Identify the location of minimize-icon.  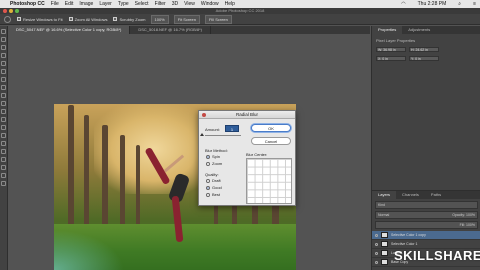
(11, 11).